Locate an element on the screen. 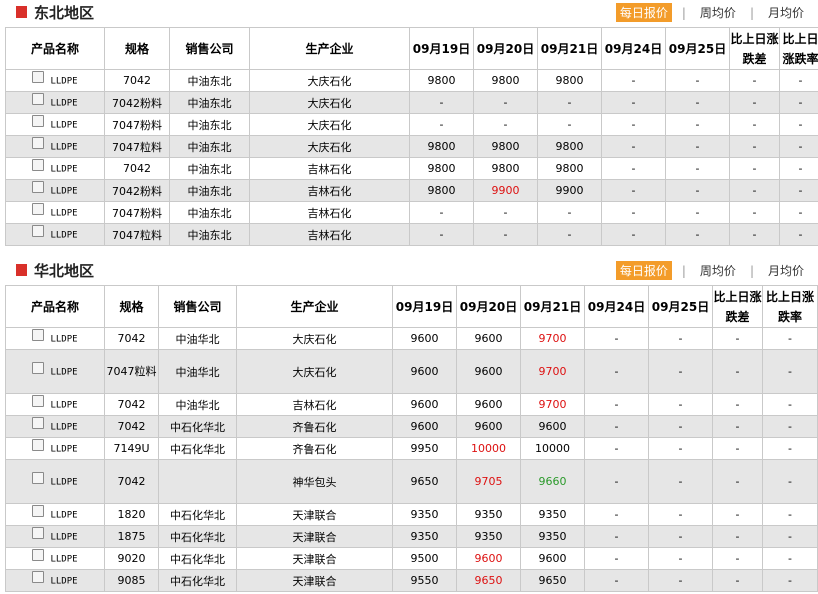 The width and height of the screenshot is (818, 594). producer-cell: 神华包头 is located at coordinates (314, 481).